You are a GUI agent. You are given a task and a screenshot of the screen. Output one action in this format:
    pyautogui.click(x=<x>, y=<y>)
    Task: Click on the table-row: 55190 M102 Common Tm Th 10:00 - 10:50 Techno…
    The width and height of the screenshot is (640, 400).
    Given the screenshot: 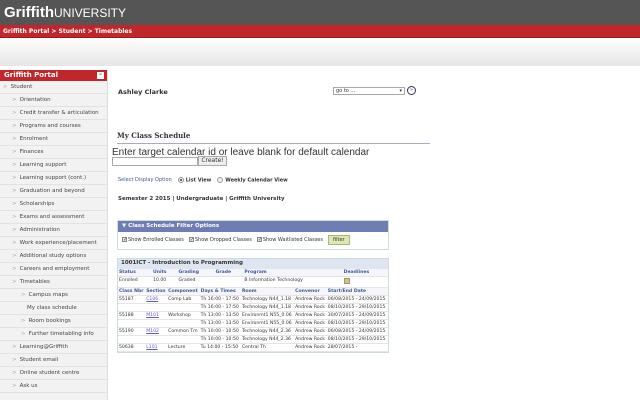 What is the action you would take?
    pyautogui.click(x=253, y=331)
    